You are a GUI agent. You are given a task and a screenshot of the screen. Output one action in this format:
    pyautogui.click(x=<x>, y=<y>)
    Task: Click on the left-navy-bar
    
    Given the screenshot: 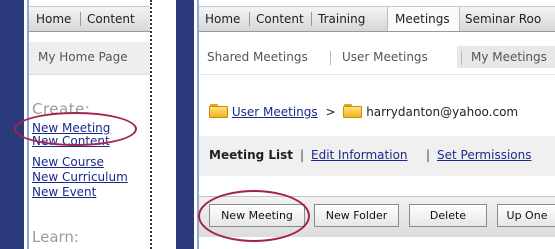 What is the action you would take?
    pyautogui.click(x=12, y=124)
    